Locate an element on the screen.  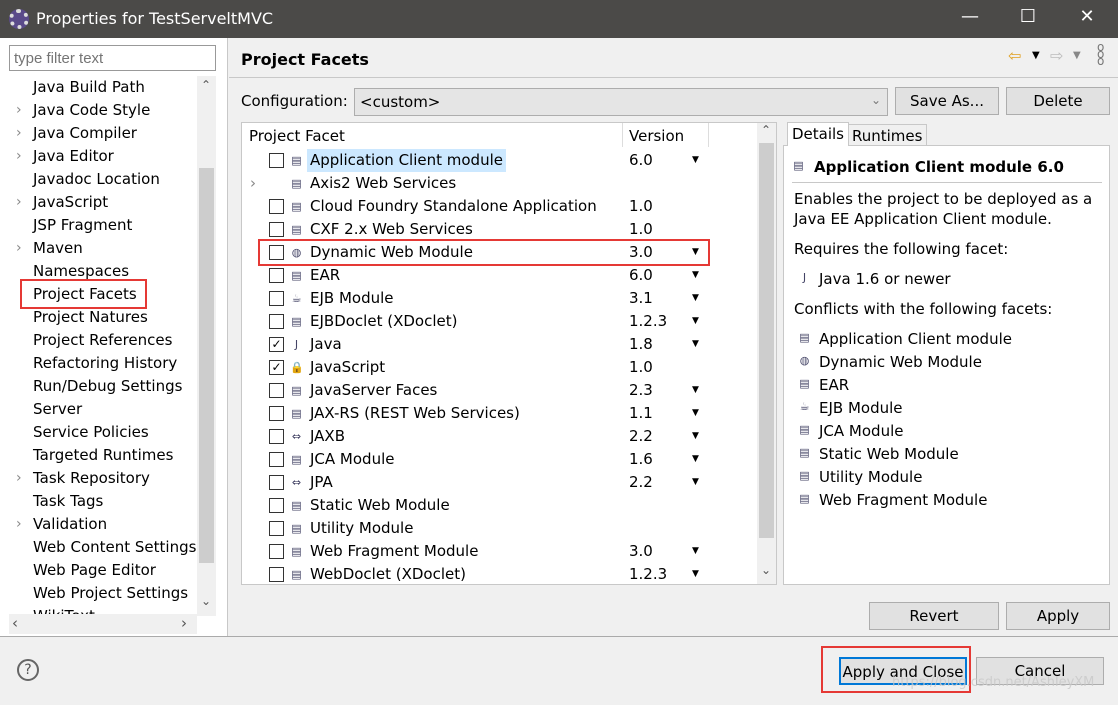
configuration-select: <custom> ⌄ is located at coordinates (621, 102).